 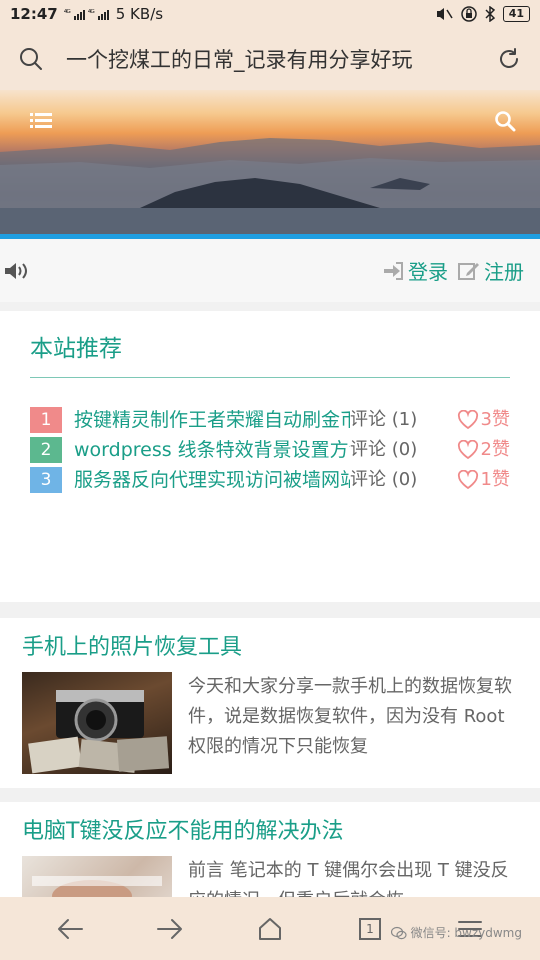 I want to click on like-count: 1赞, so click(x=495, y=479).